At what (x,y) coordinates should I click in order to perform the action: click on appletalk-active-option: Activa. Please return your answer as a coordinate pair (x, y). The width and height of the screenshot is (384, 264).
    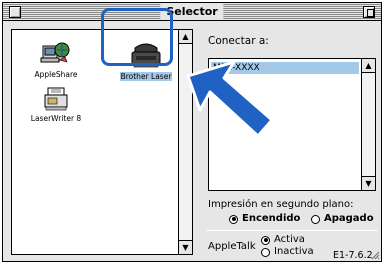
    Looking at the image, I should click on (283, 240).